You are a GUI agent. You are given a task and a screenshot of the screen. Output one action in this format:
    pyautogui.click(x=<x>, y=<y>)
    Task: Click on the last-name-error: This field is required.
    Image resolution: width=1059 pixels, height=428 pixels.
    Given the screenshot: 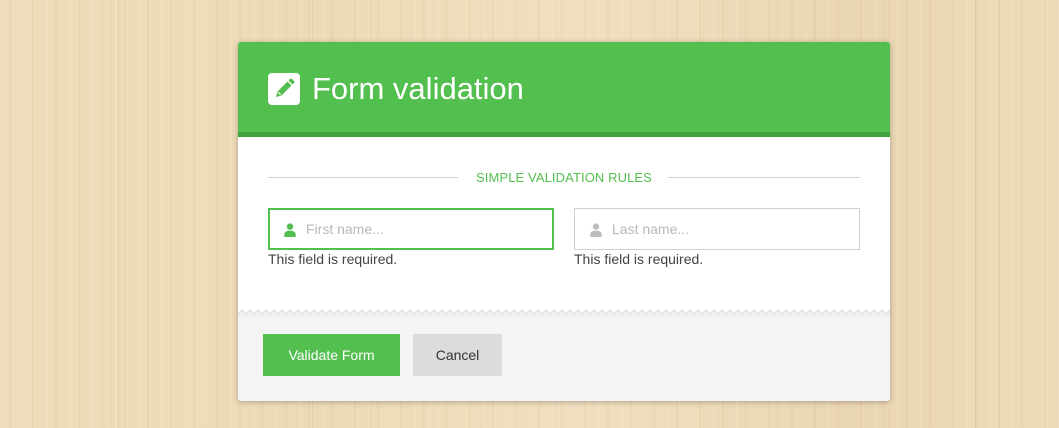 What is the action you would take?
    pyautogui.click(x=639, y=259)
    